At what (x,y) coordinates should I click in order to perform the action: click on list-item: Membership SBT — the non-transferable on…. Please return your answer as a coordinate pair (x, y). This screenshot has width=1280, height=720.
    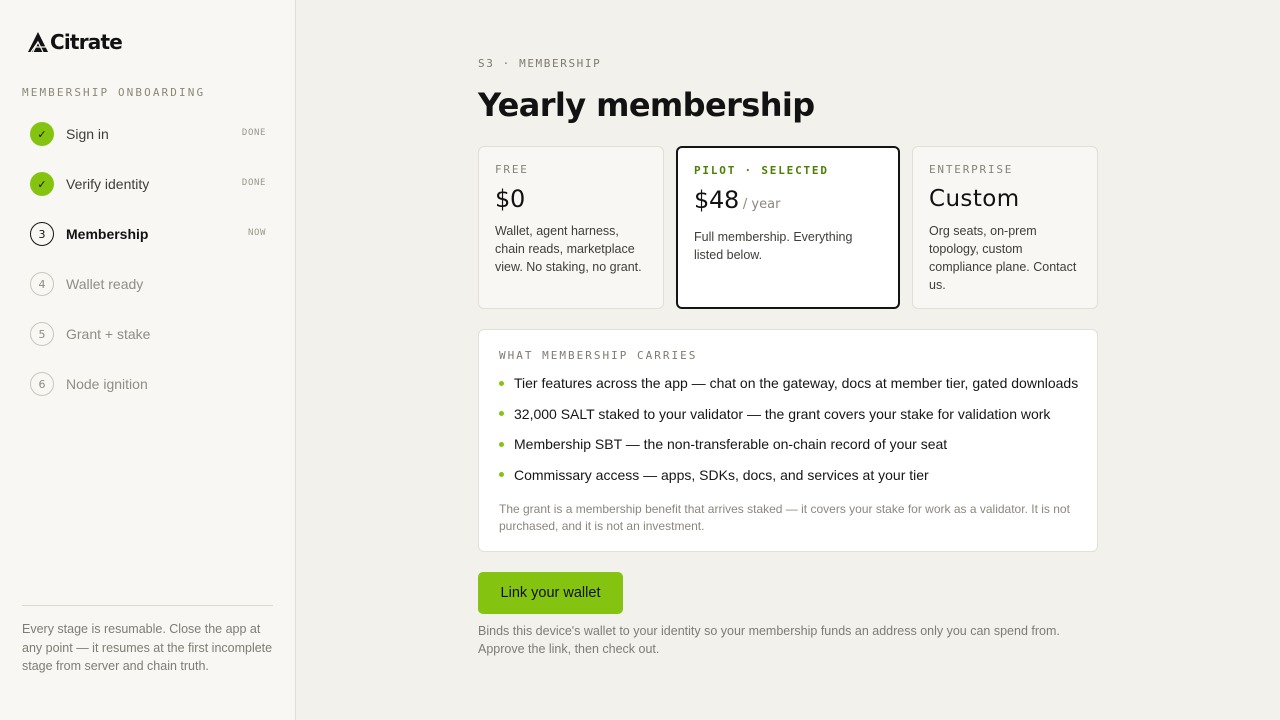
    Looking at the image, I should click on (788, 444).